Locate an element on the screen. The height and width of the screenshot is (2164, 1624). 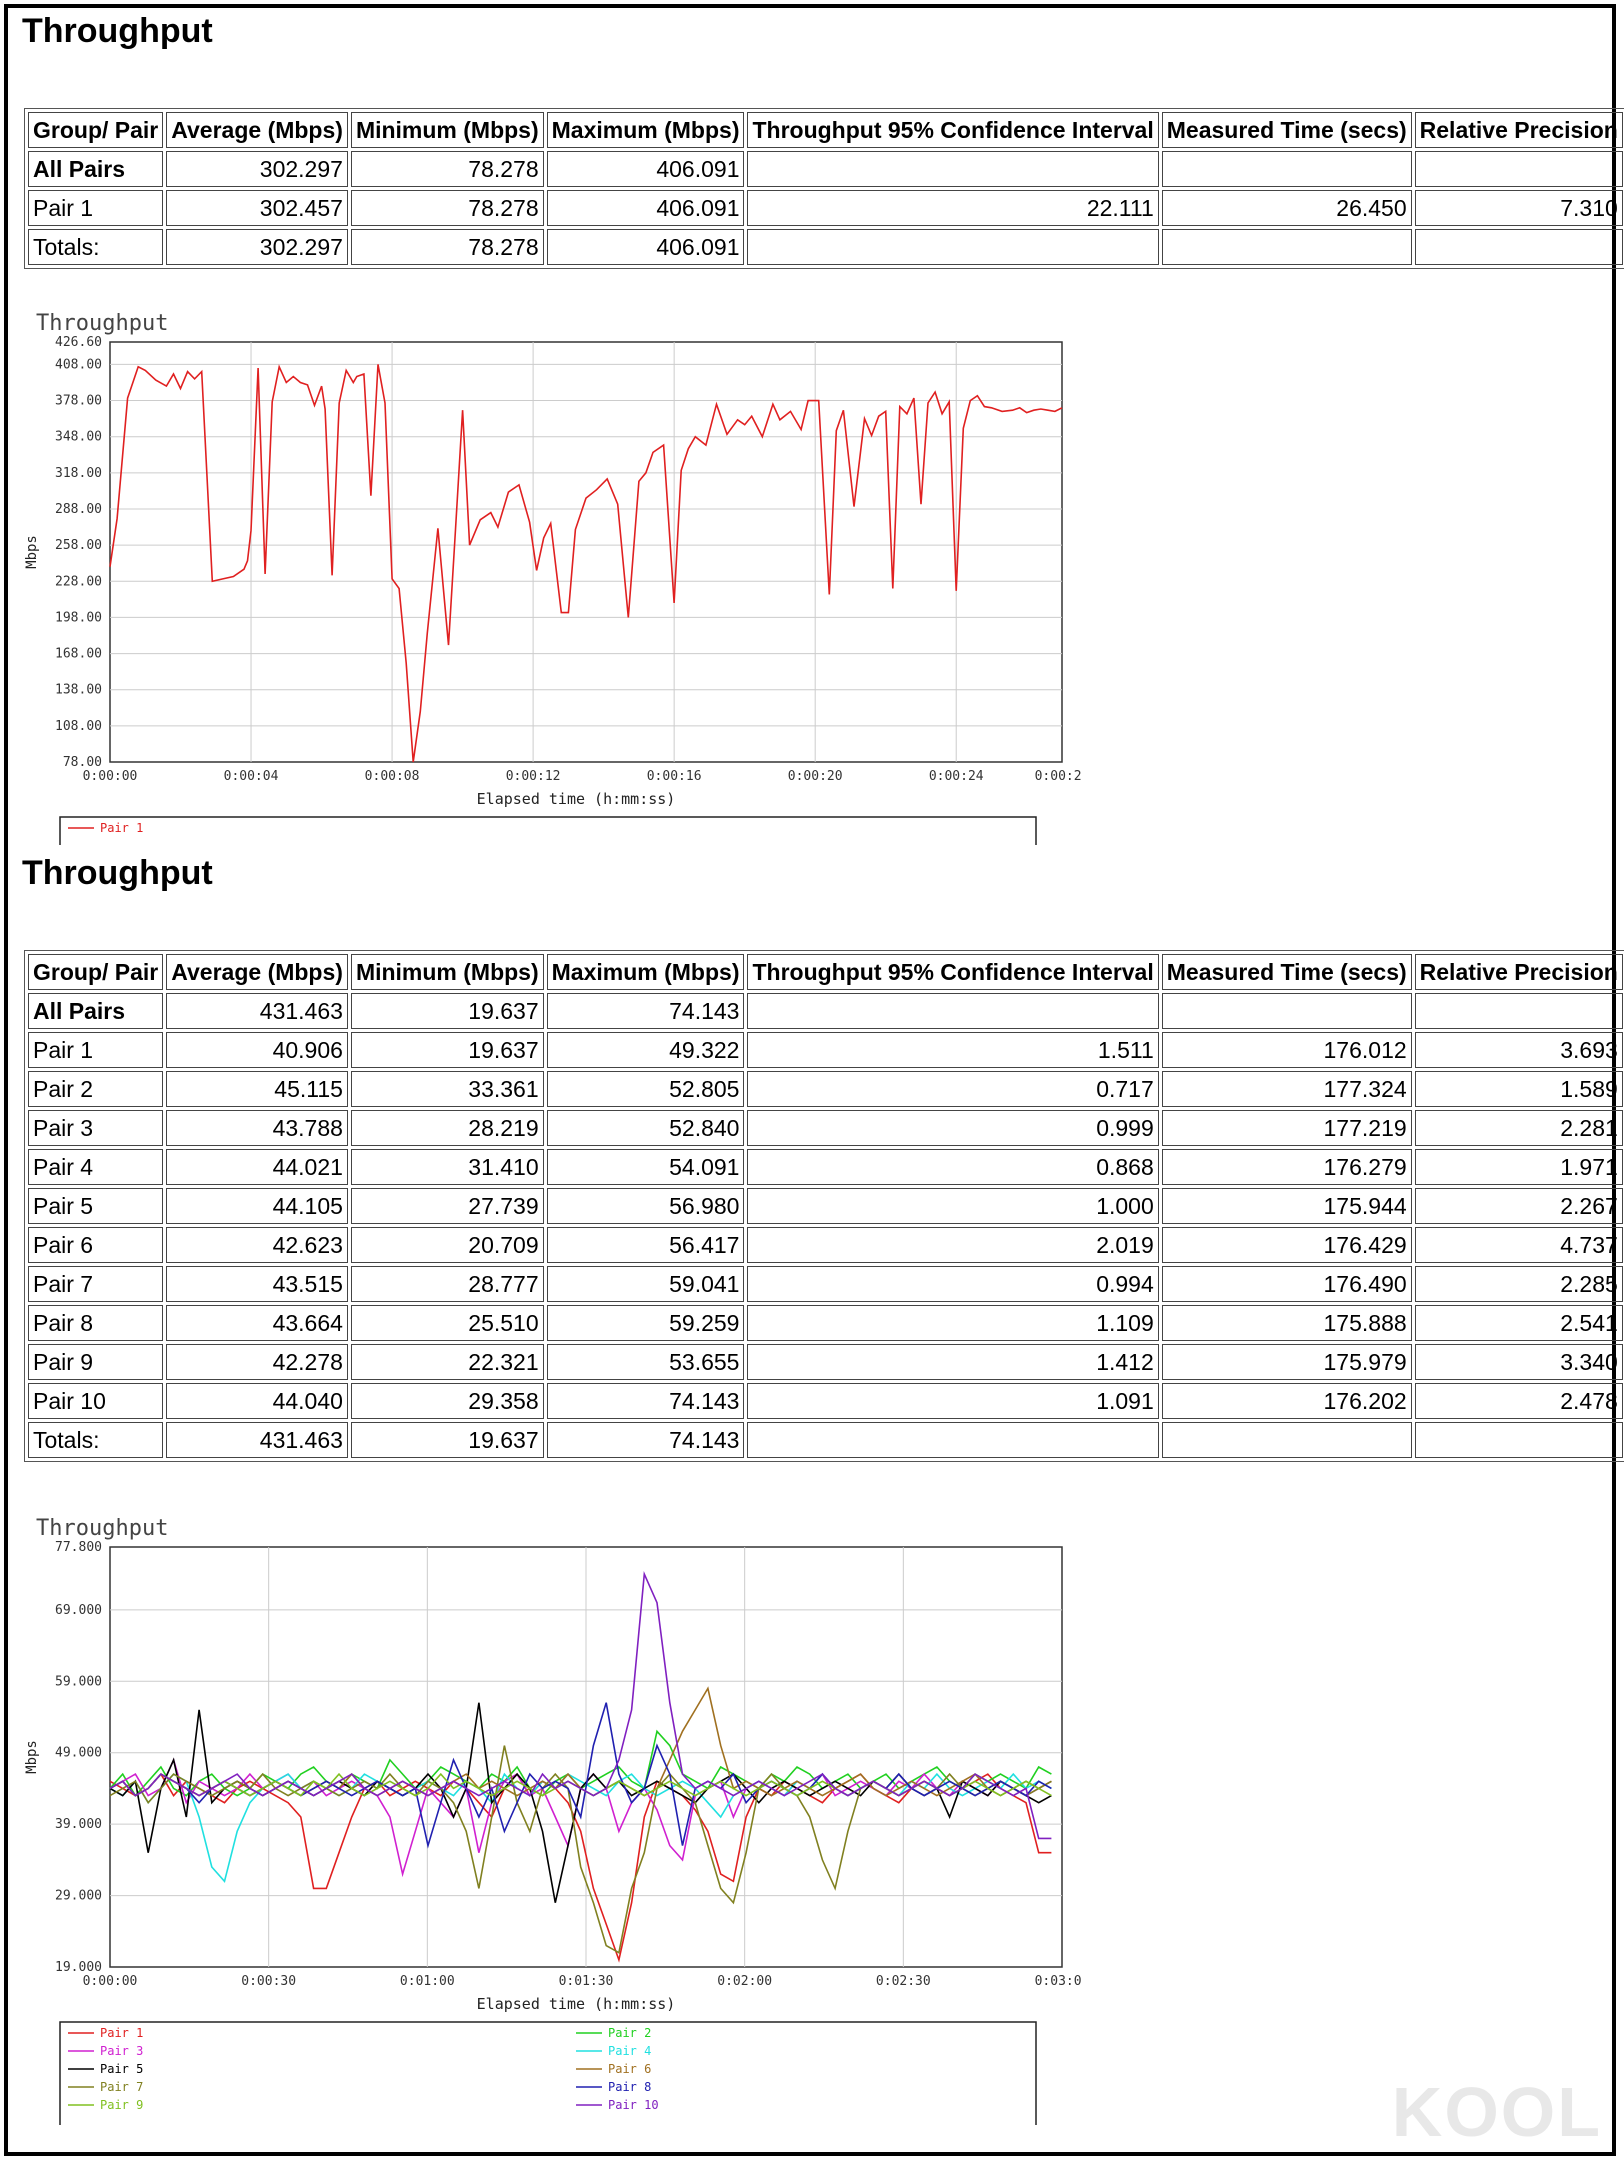
table-cell: 176.279 is located at coordinates (1286, 1167).